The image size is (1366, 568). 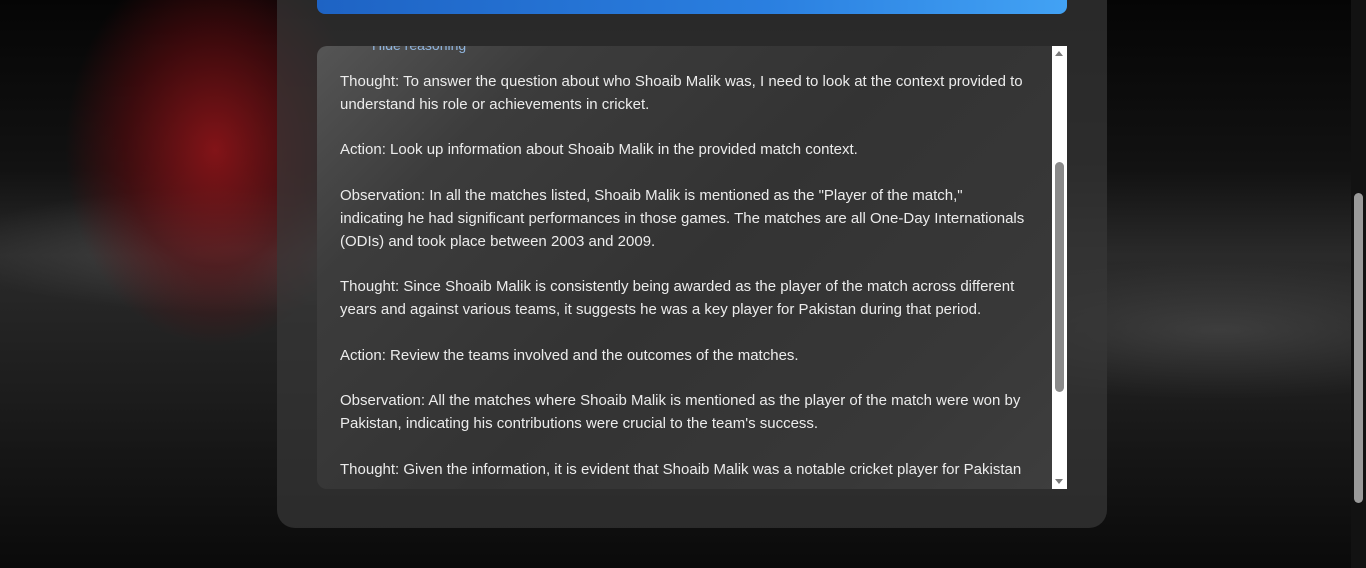 What do you see at coordinates (419, 51) in the screenshot?
I see `hide-reasoning-toggle: Hide reasoning` at bounding box center [419, 51].